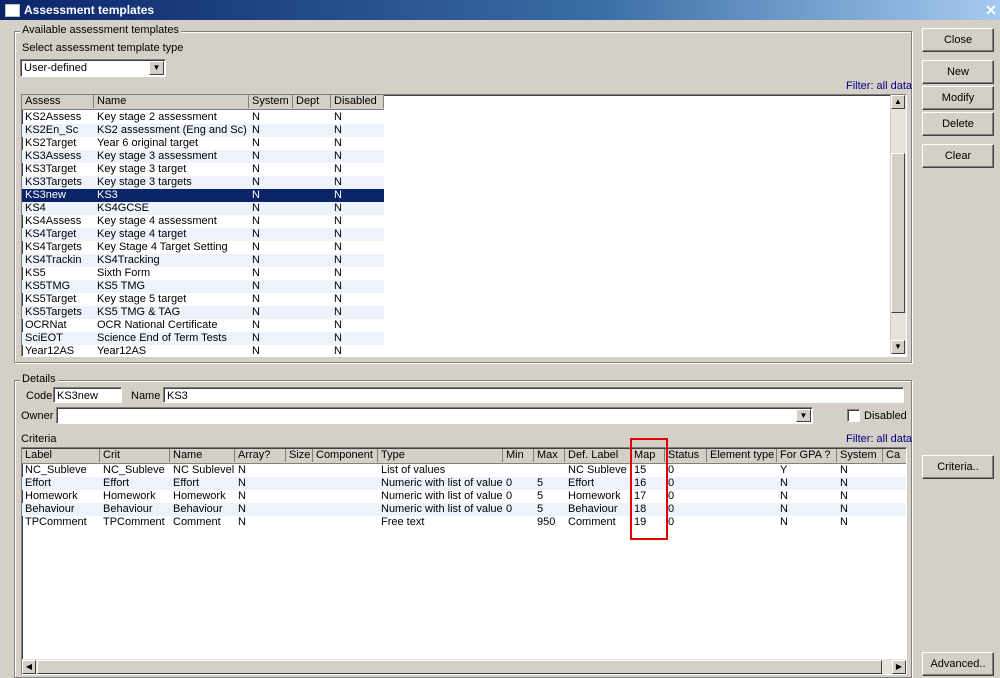 This screenshot has height=678, width=1000. I want to click on template-cell: KS3Assess, so click(53, 156).